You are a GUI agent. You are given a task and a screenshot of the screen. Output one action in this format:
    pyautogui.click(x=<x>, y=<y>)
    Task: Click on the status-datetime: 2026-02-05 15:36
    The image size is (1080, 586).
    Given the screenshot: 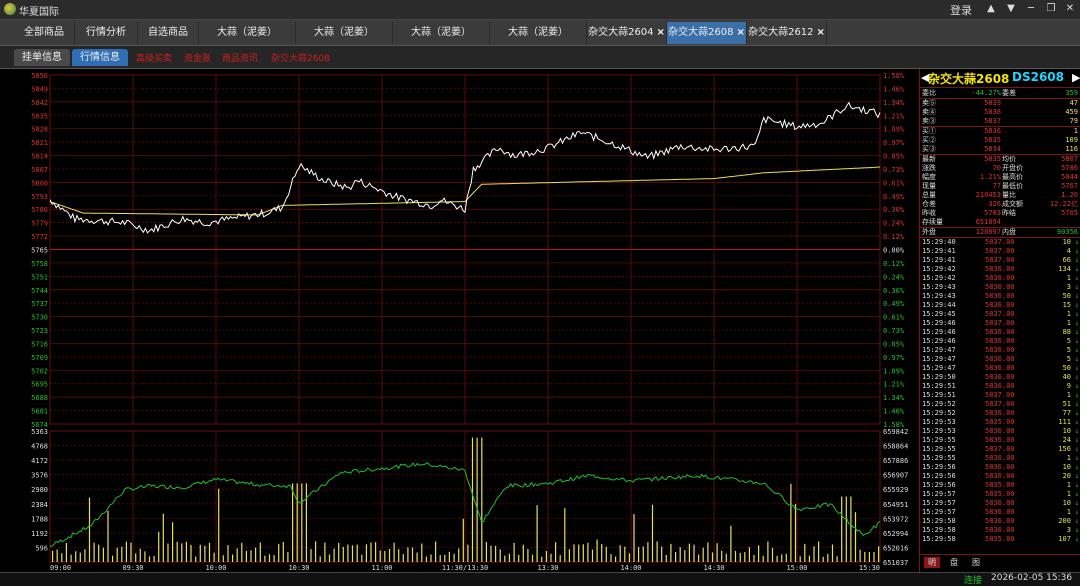 What is the action you would take?
    pyautogui.click(x=1032, y=578)
    